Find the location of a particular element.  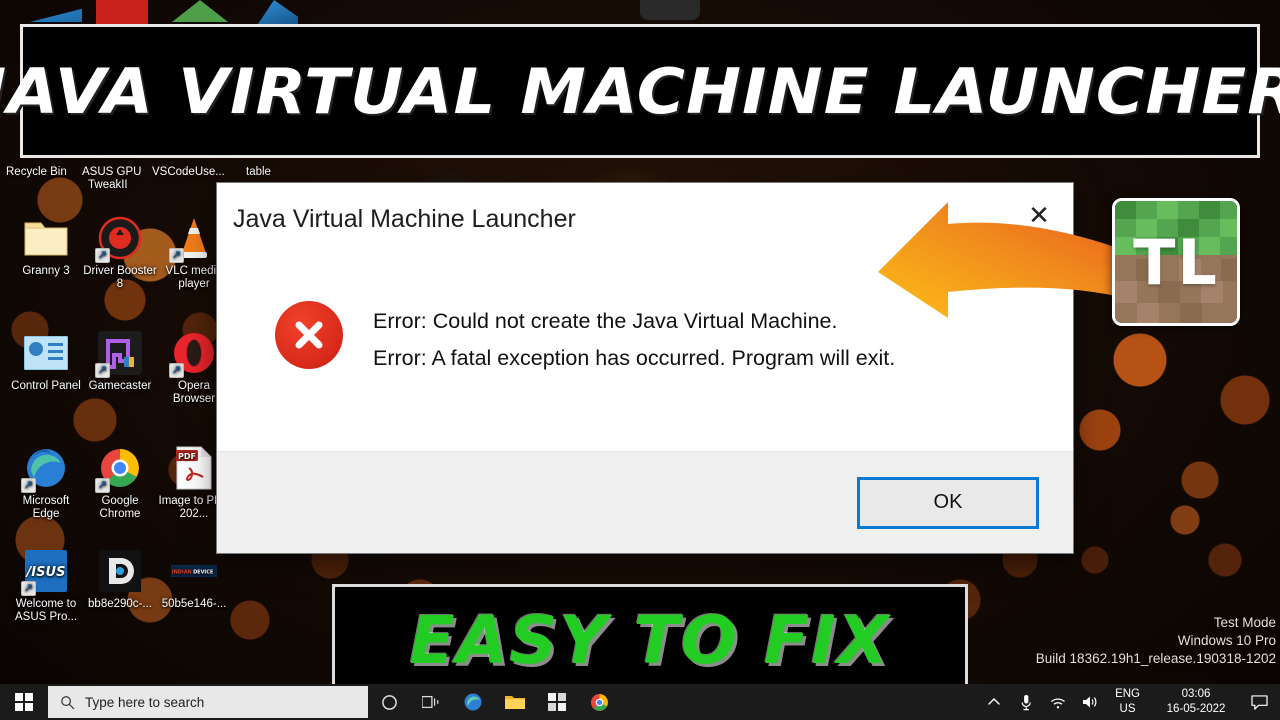

bottom-title-banner: EASY TO FIX is located at coordinates (650, 640).